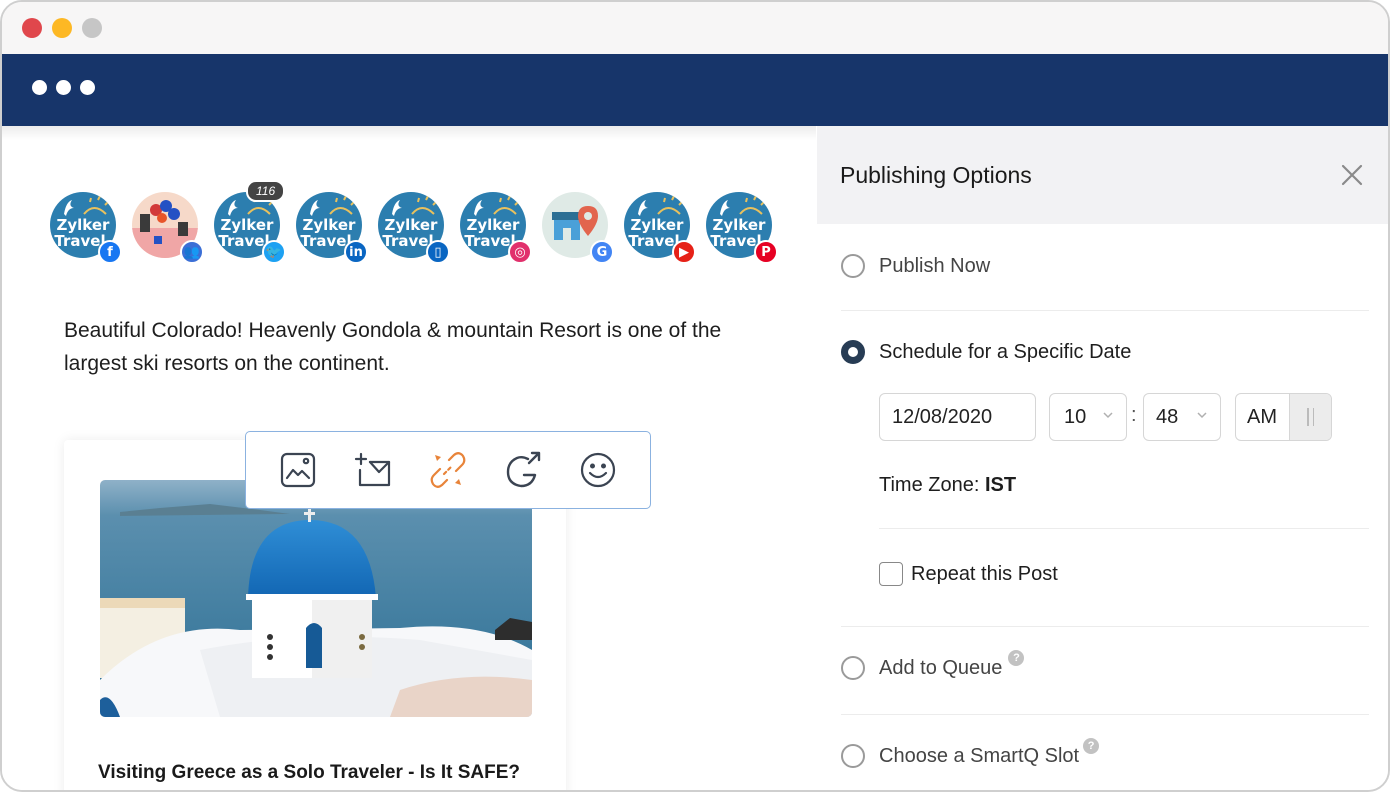  I want to click on option-publish-now: Publish Now, so click(915, 266).